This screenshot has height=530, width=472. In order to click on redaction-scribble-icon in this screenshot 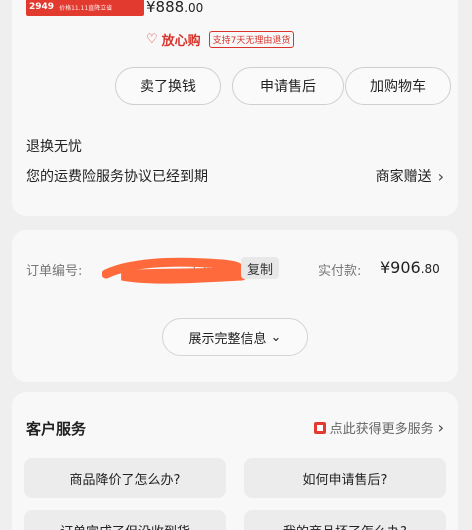, I will do `click(174, 270)`.